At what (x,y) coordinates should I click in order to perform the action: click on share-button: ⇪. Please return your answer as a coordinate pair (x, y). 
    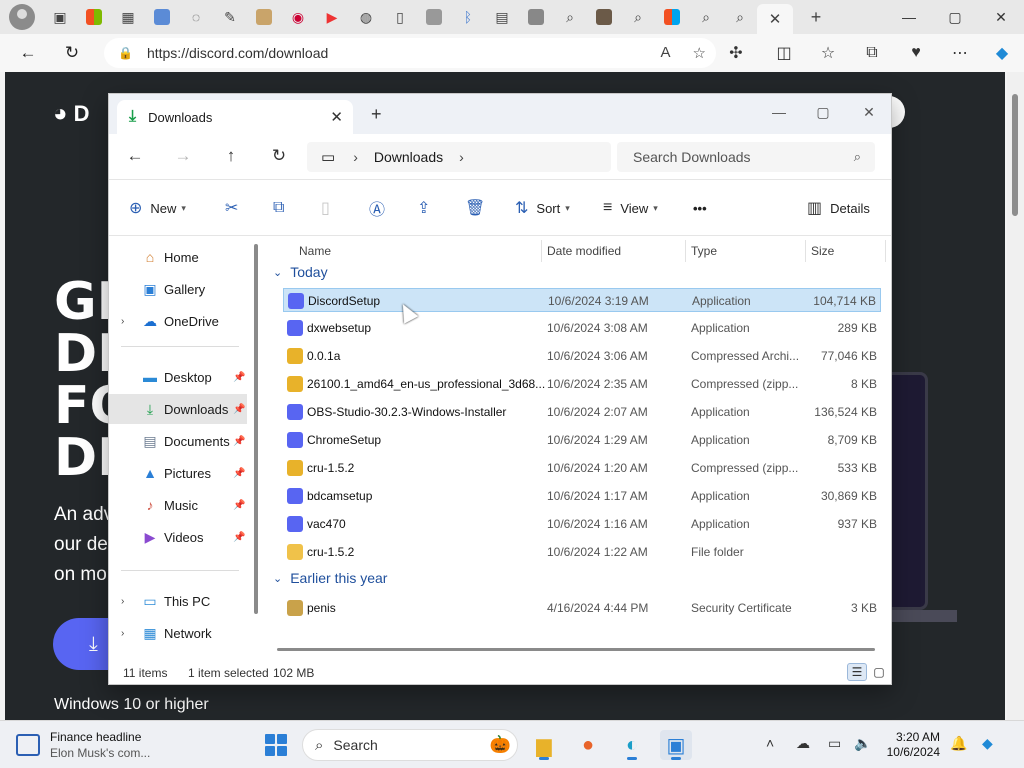
    Looking at the image, I should click on (427, 208).